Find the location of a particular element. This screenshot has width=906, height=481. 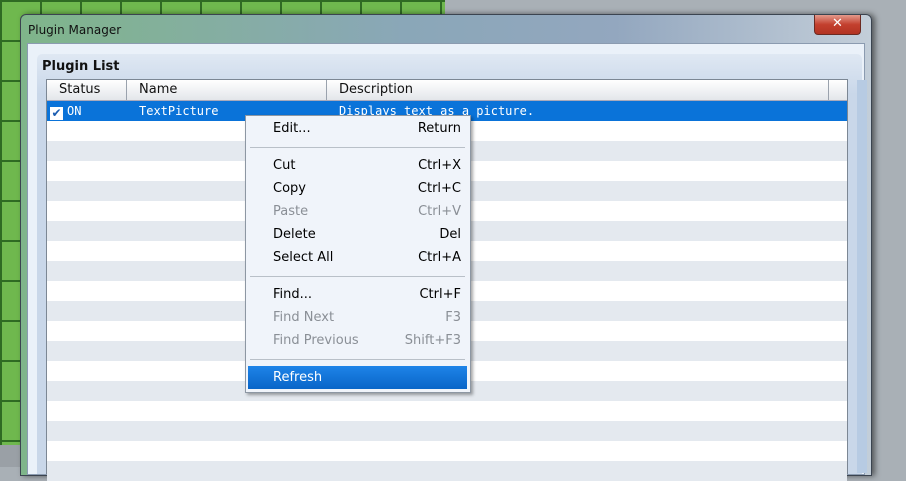

menu-item-shortcut: F3 is located at coordinates (453, 317).